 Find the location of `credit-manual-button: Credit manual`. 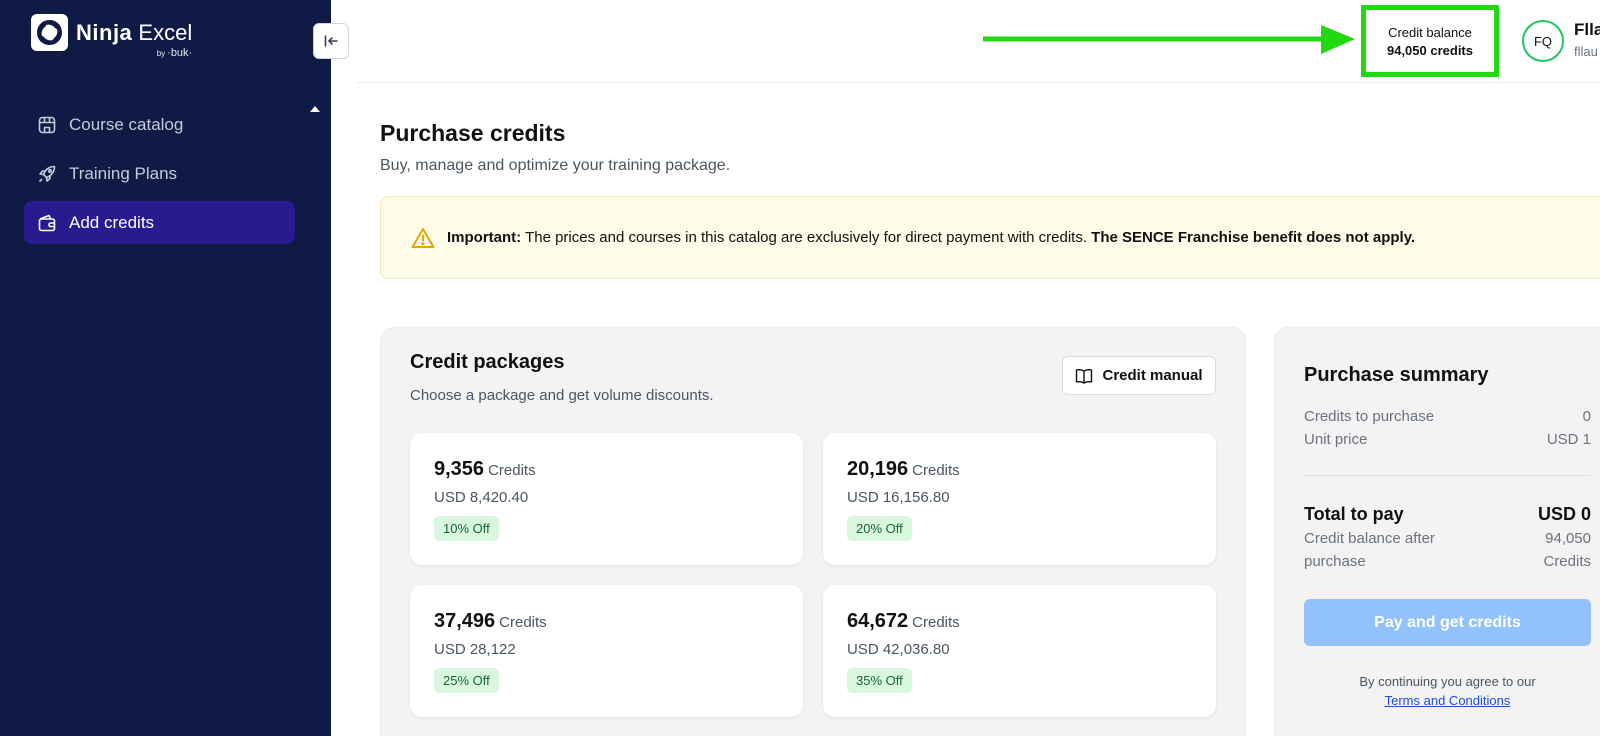

credit-manual-button: Credit manual is located at coordinates (1139, 375).